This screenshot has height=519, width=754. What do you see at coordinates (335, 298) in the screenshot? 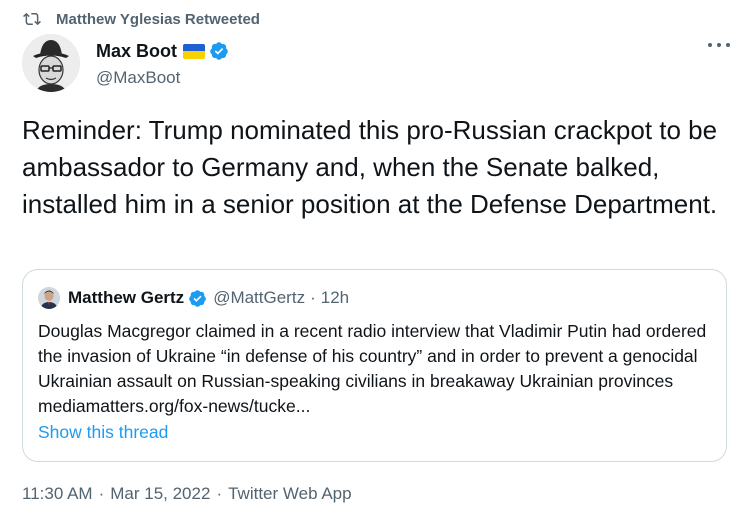
I see `quoted-timestamp: 12h` at bounding box center [335, 298].